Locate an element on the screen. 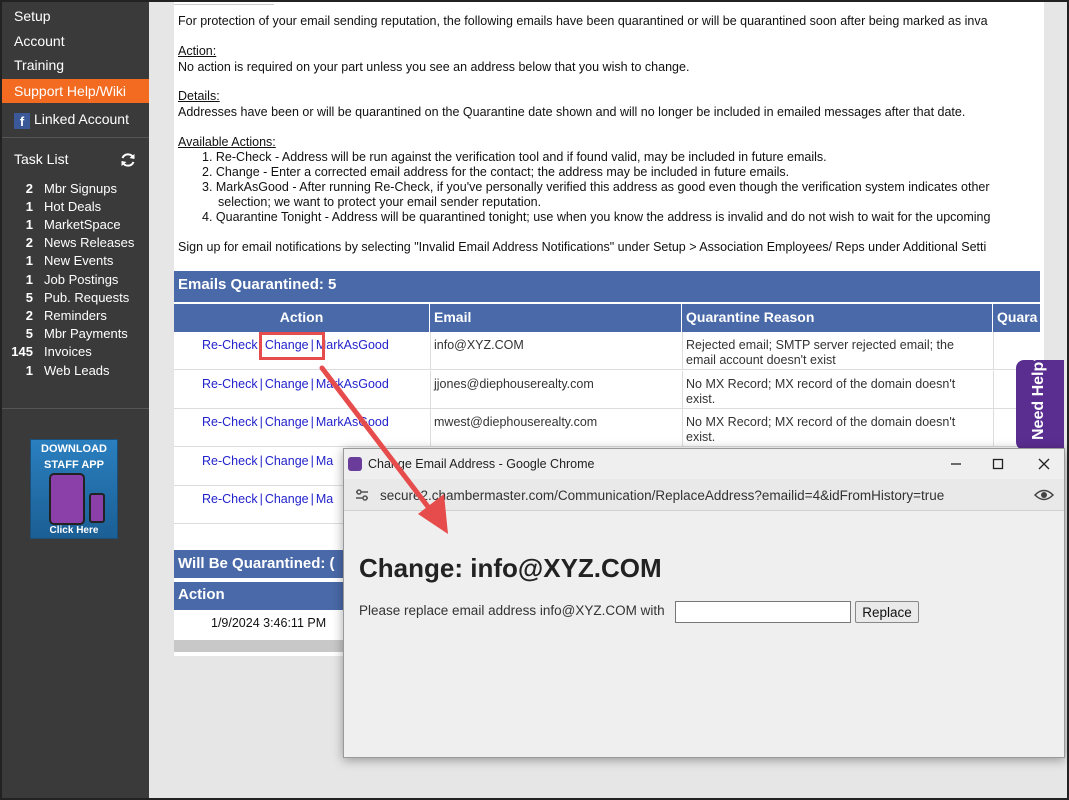 The image size is (1069, 800). action-heading: Action: is located at coordinates (197, 51).